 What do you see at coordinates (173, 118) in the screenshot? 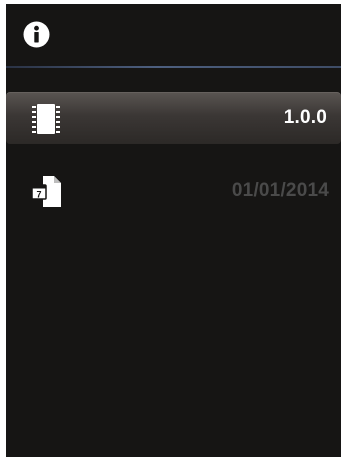
I see `list-item-firmware-version: 1.0.0` at bounding box center [173, 118].